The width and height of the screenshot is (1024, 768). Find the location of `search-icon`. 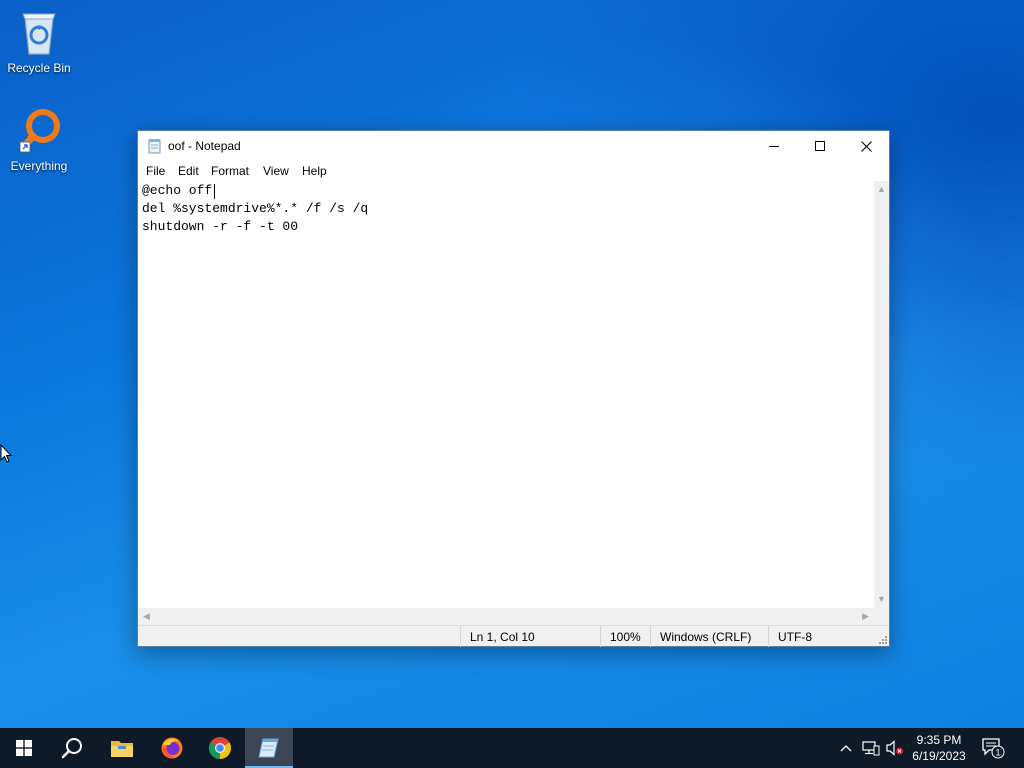

search-icon is located at coordinates (71, 748).